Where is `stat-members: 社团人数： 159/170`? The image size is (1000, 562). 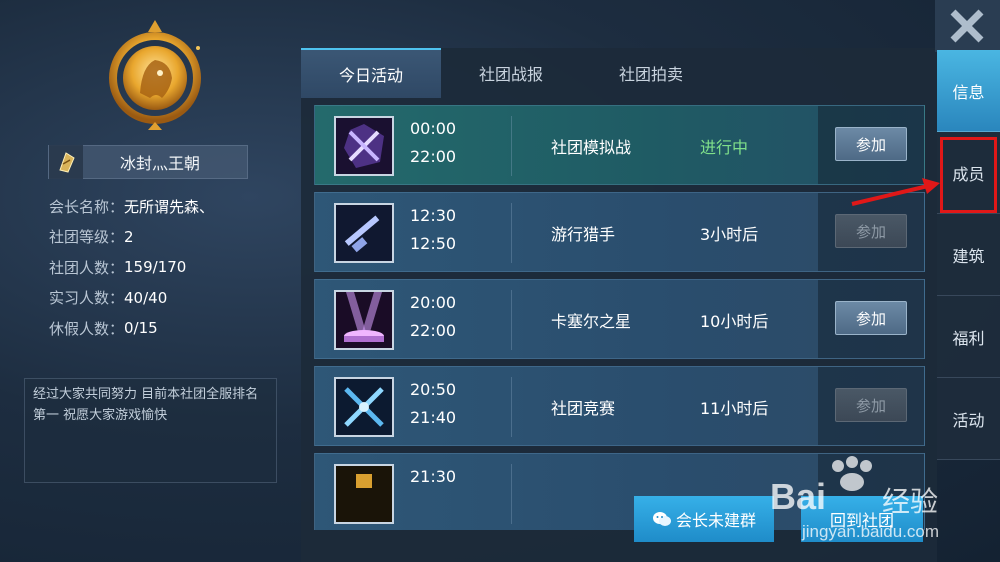 stat-members: 社团人数： 159/170 is located at coordinates (131, 267).